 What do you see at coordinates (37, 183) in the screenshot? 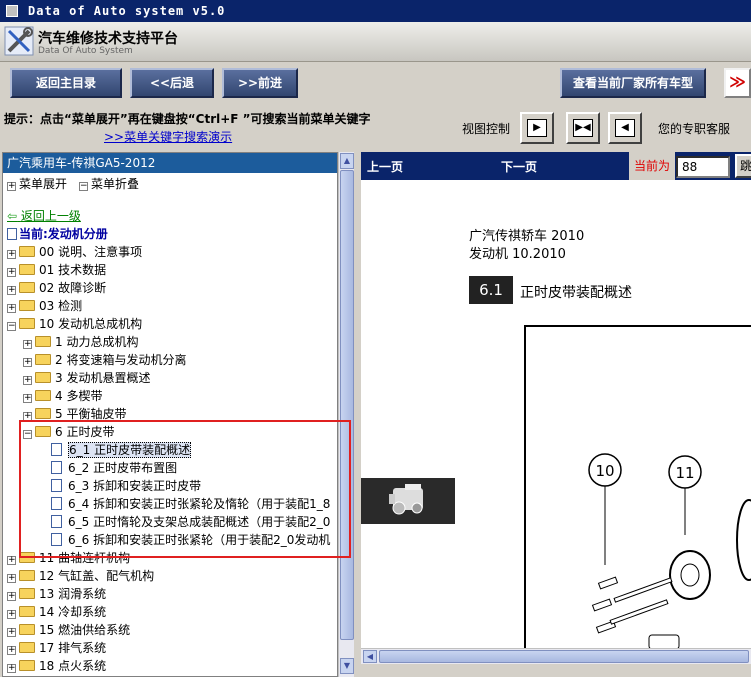
I see `expand-all-button: + 菜单展开` at bounding box center [37, 183].